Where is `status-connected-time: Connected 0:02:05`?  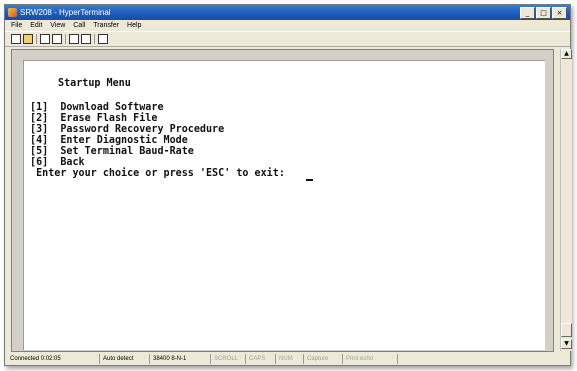 status-connected-time: Connected 0:02:05 is located at coordinates (35, 359).